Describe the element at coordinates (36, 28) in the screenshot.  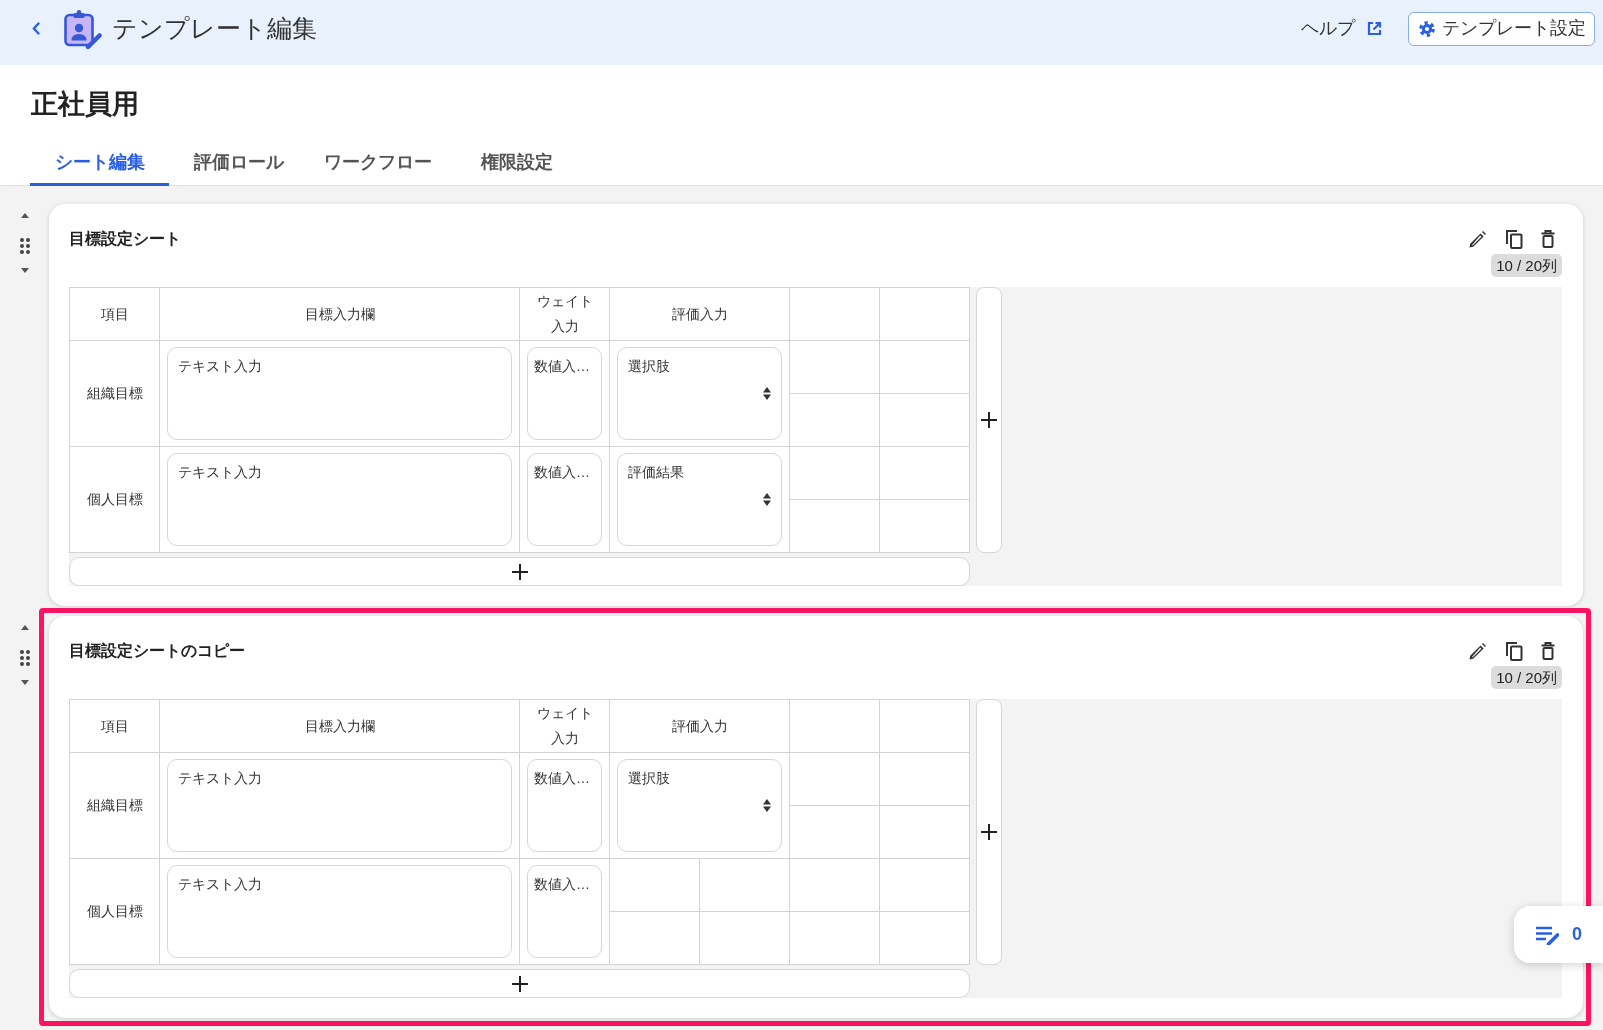
I see `chevron-left-icon` at that location.